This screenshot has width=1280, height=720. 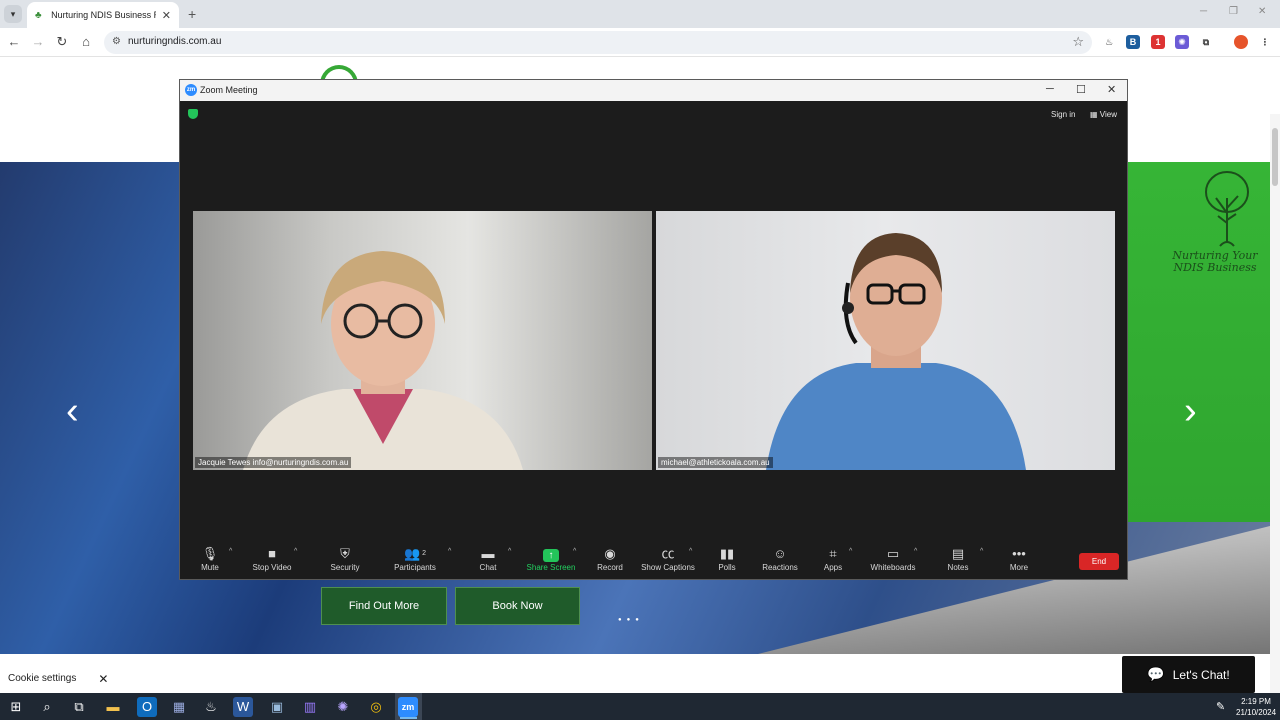 What do you see at coordinates (13, 14) in the screenshot?
I see `tab-search-icon: ▾` at bounding box center [13, 14].